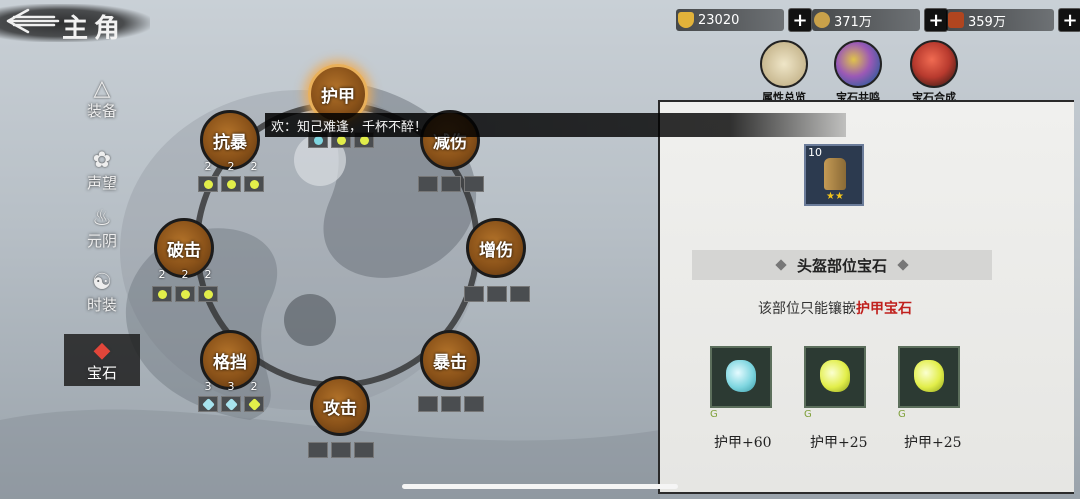 The width and height of the screenshot is (1080, 499). Describe the element at coordinates (101, 305) in the screenshot. I see `nav-costume-label: 时装` at that location.